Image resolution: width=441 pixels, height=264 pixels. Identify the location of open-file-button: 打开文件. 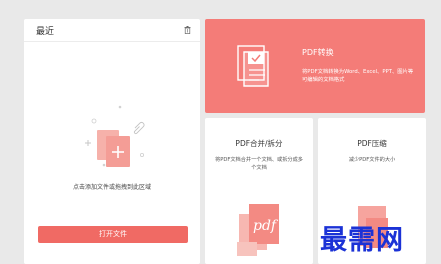
(113, 234).